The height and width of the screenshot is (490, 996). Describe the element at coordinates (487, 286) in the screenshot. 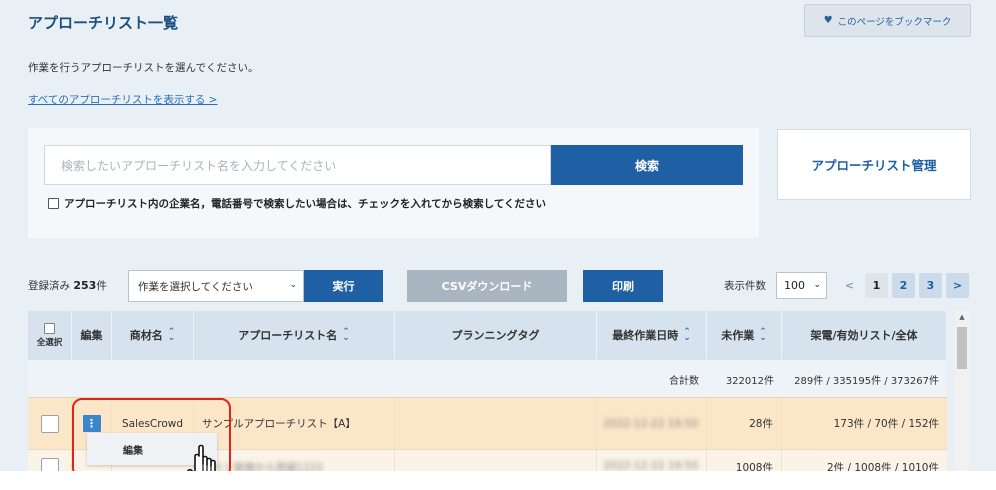

I see `csv-download-button: CSVダウンロード` at that location.